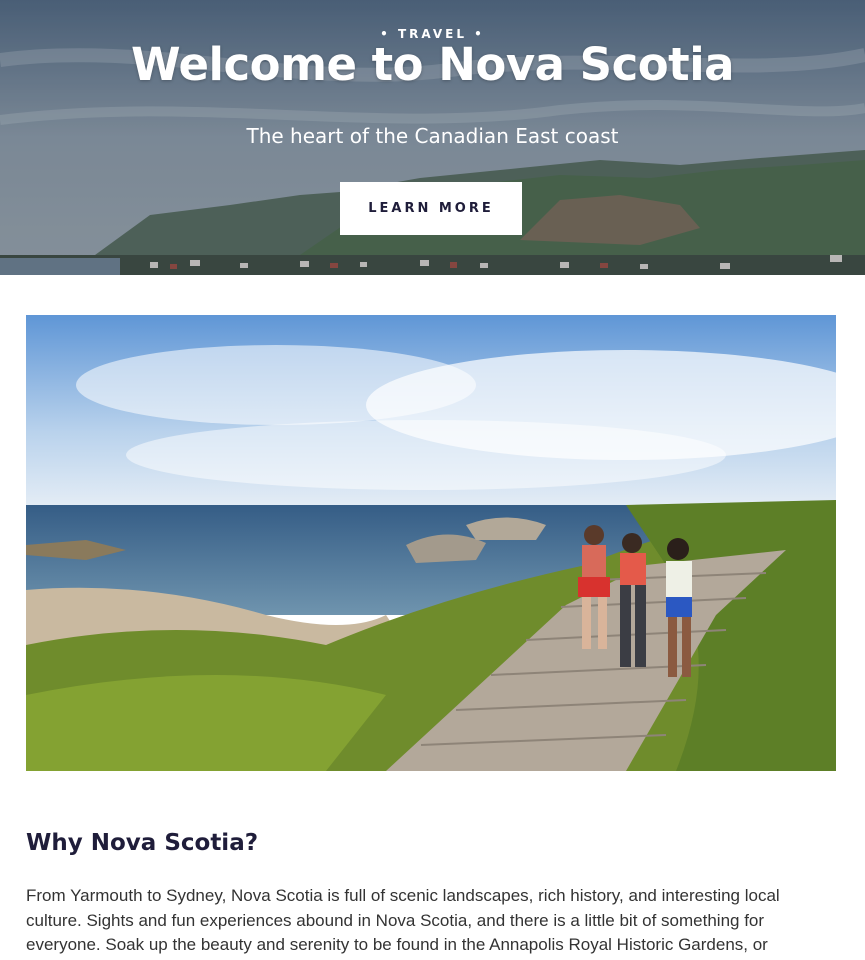  I want to click on hero-subtitle: The heart of the Canadian East coast, so click(432, 136).